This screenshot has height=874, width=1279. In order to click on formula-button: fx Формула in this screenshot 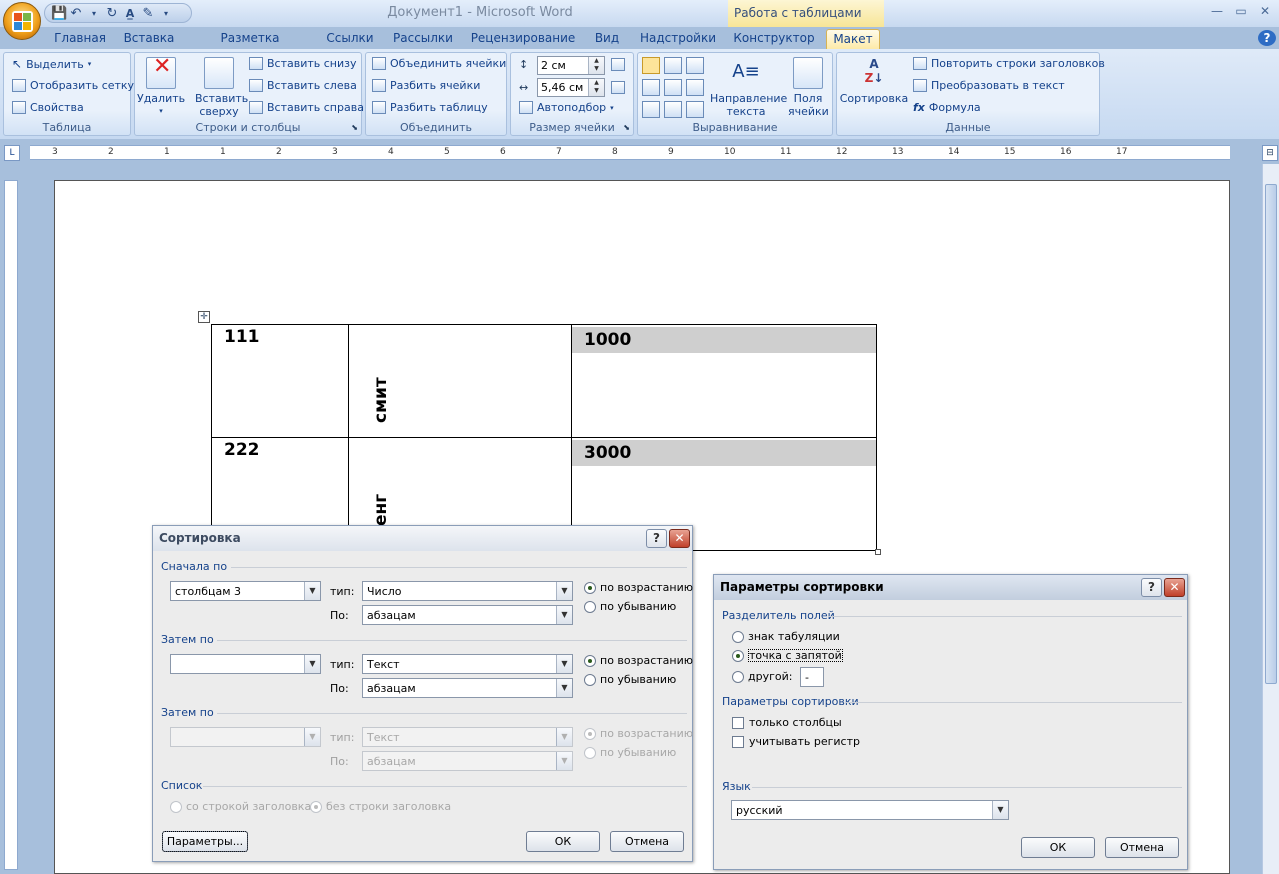, I will do `click(947, 107)`.